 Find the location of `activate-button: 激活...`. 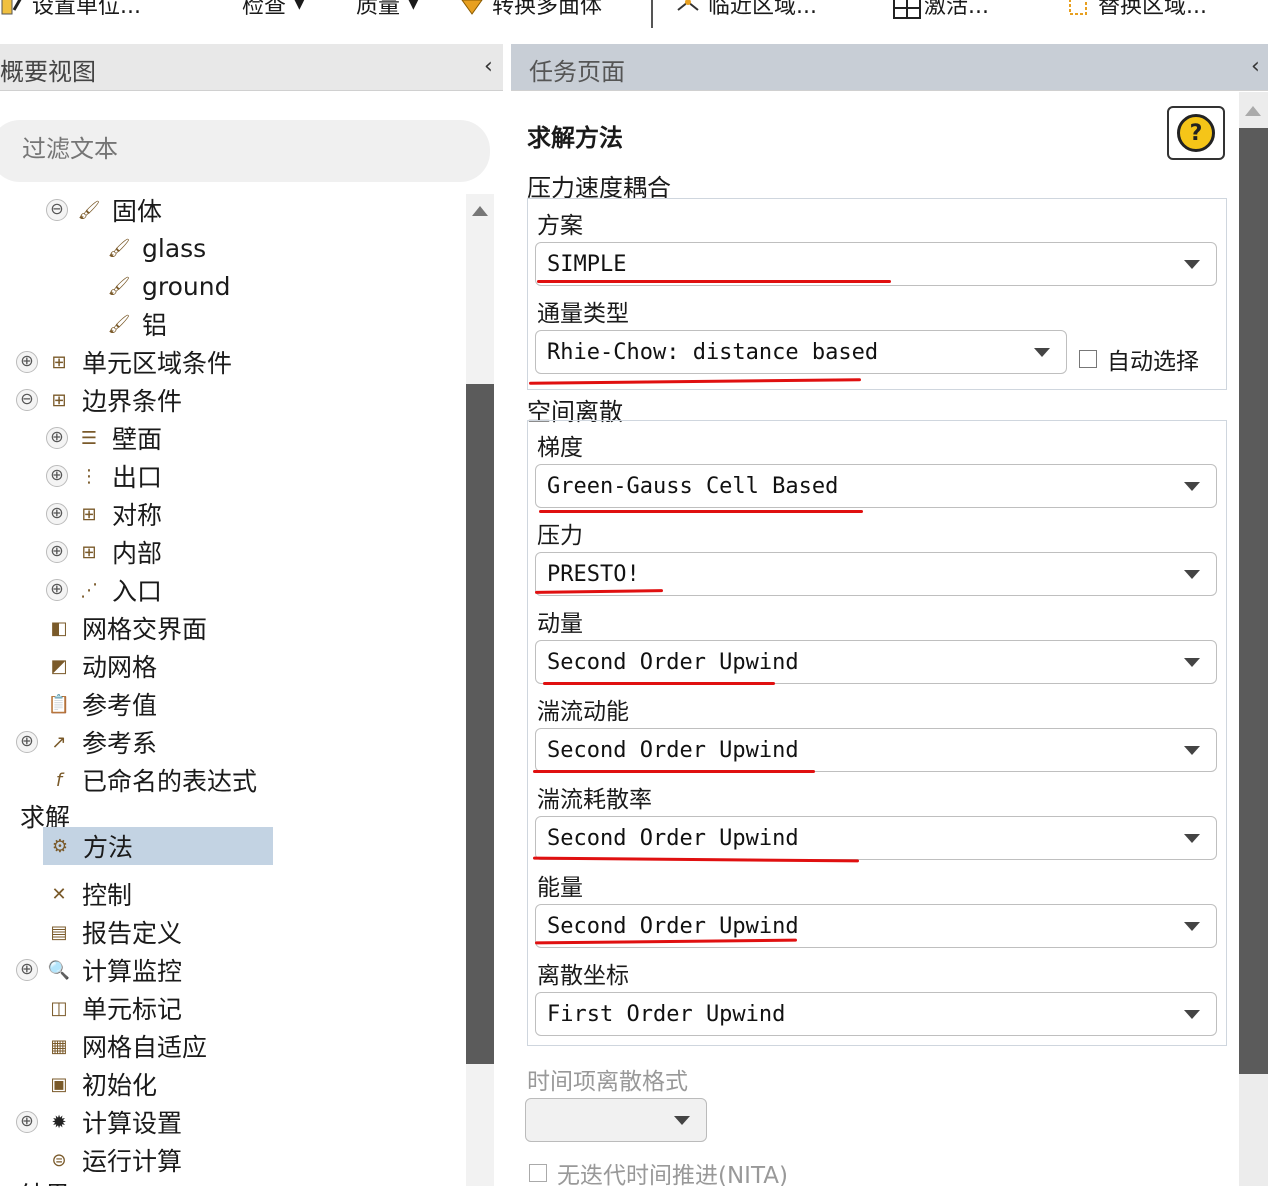

activate-button: 激活... is located at coordinates (940, 10).